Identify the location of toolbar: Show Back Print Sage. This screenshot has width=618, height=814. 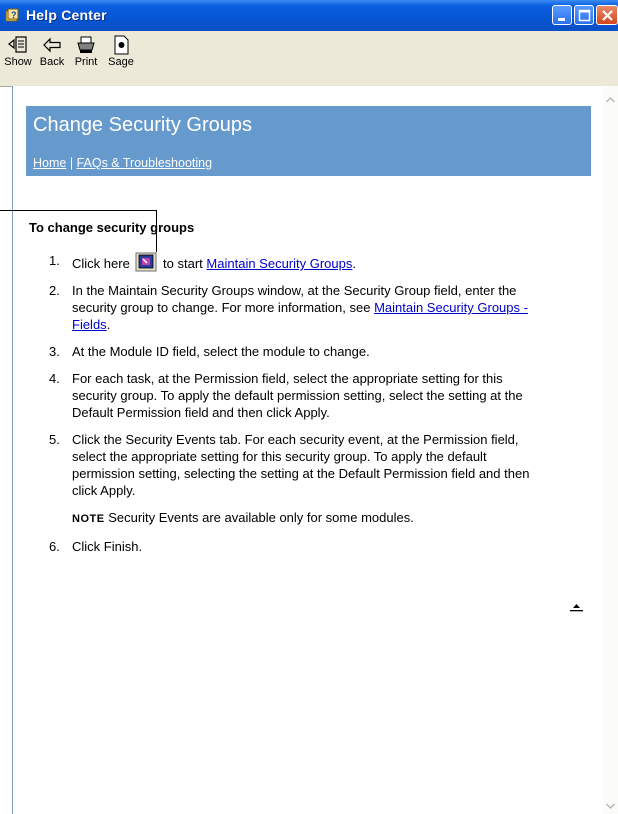
(309, 59).